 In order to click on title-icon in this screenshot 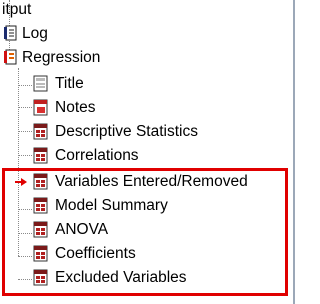, I will do `click(40, 83)`.